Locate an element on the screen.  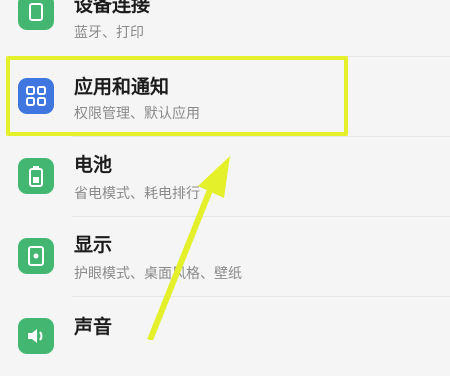
annotation-arrow is located at coordinates (188, 248).